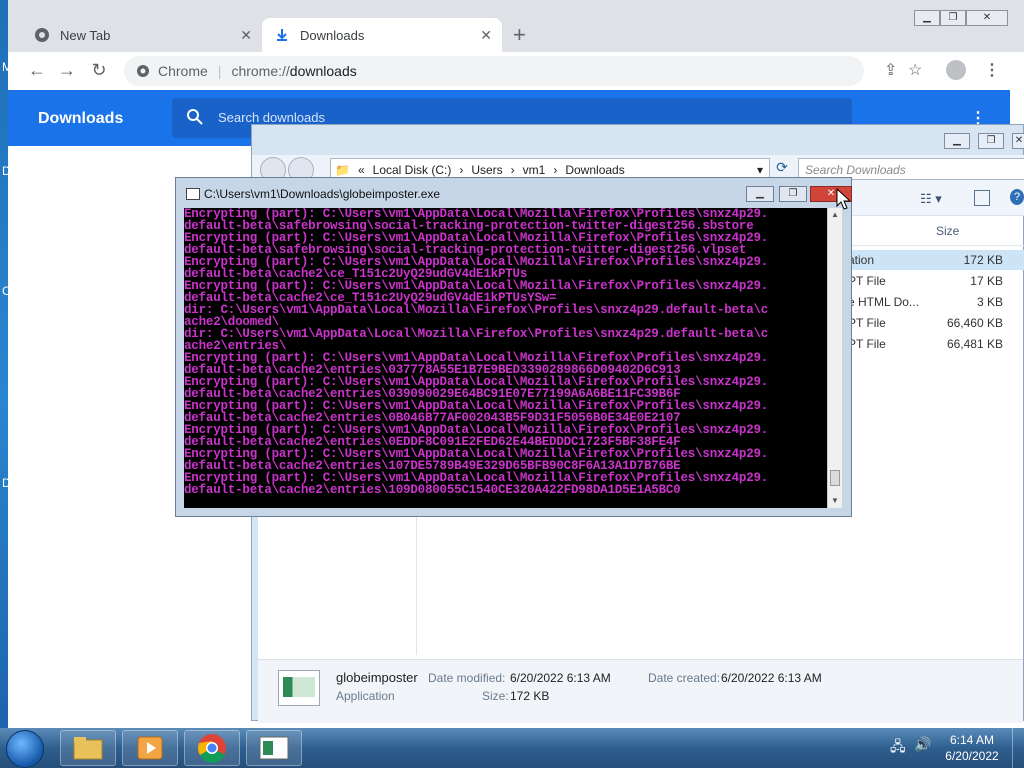 This screenshot has width=1024, height=768. Describe the element at coordinates (1017, 197) in the screenshot. I see `help-icon: ?` at that location.